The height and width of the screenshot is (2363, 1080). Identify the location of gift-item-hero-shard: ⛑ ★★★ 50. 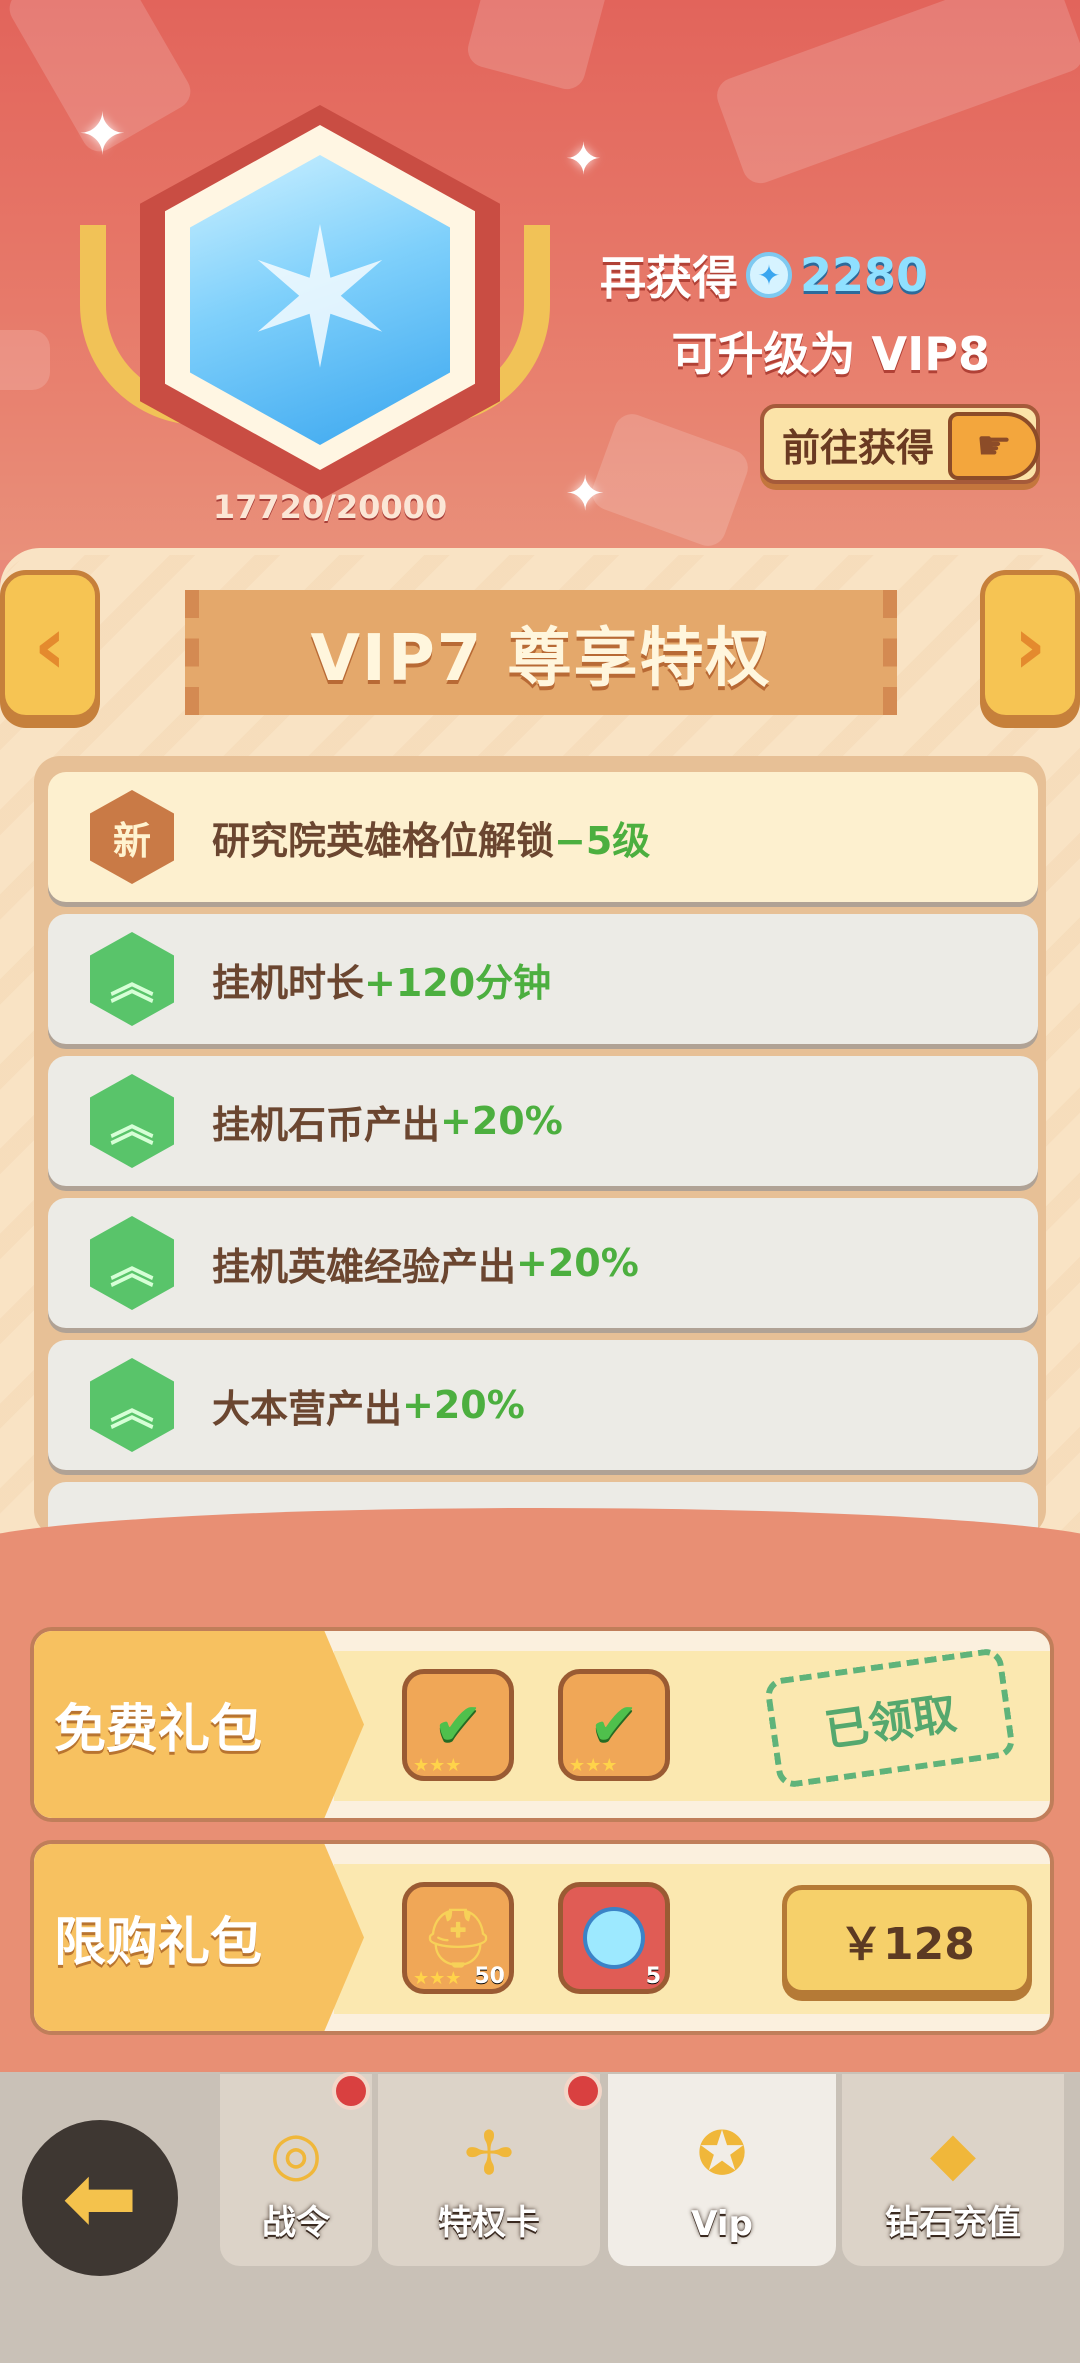
(458, 1938).